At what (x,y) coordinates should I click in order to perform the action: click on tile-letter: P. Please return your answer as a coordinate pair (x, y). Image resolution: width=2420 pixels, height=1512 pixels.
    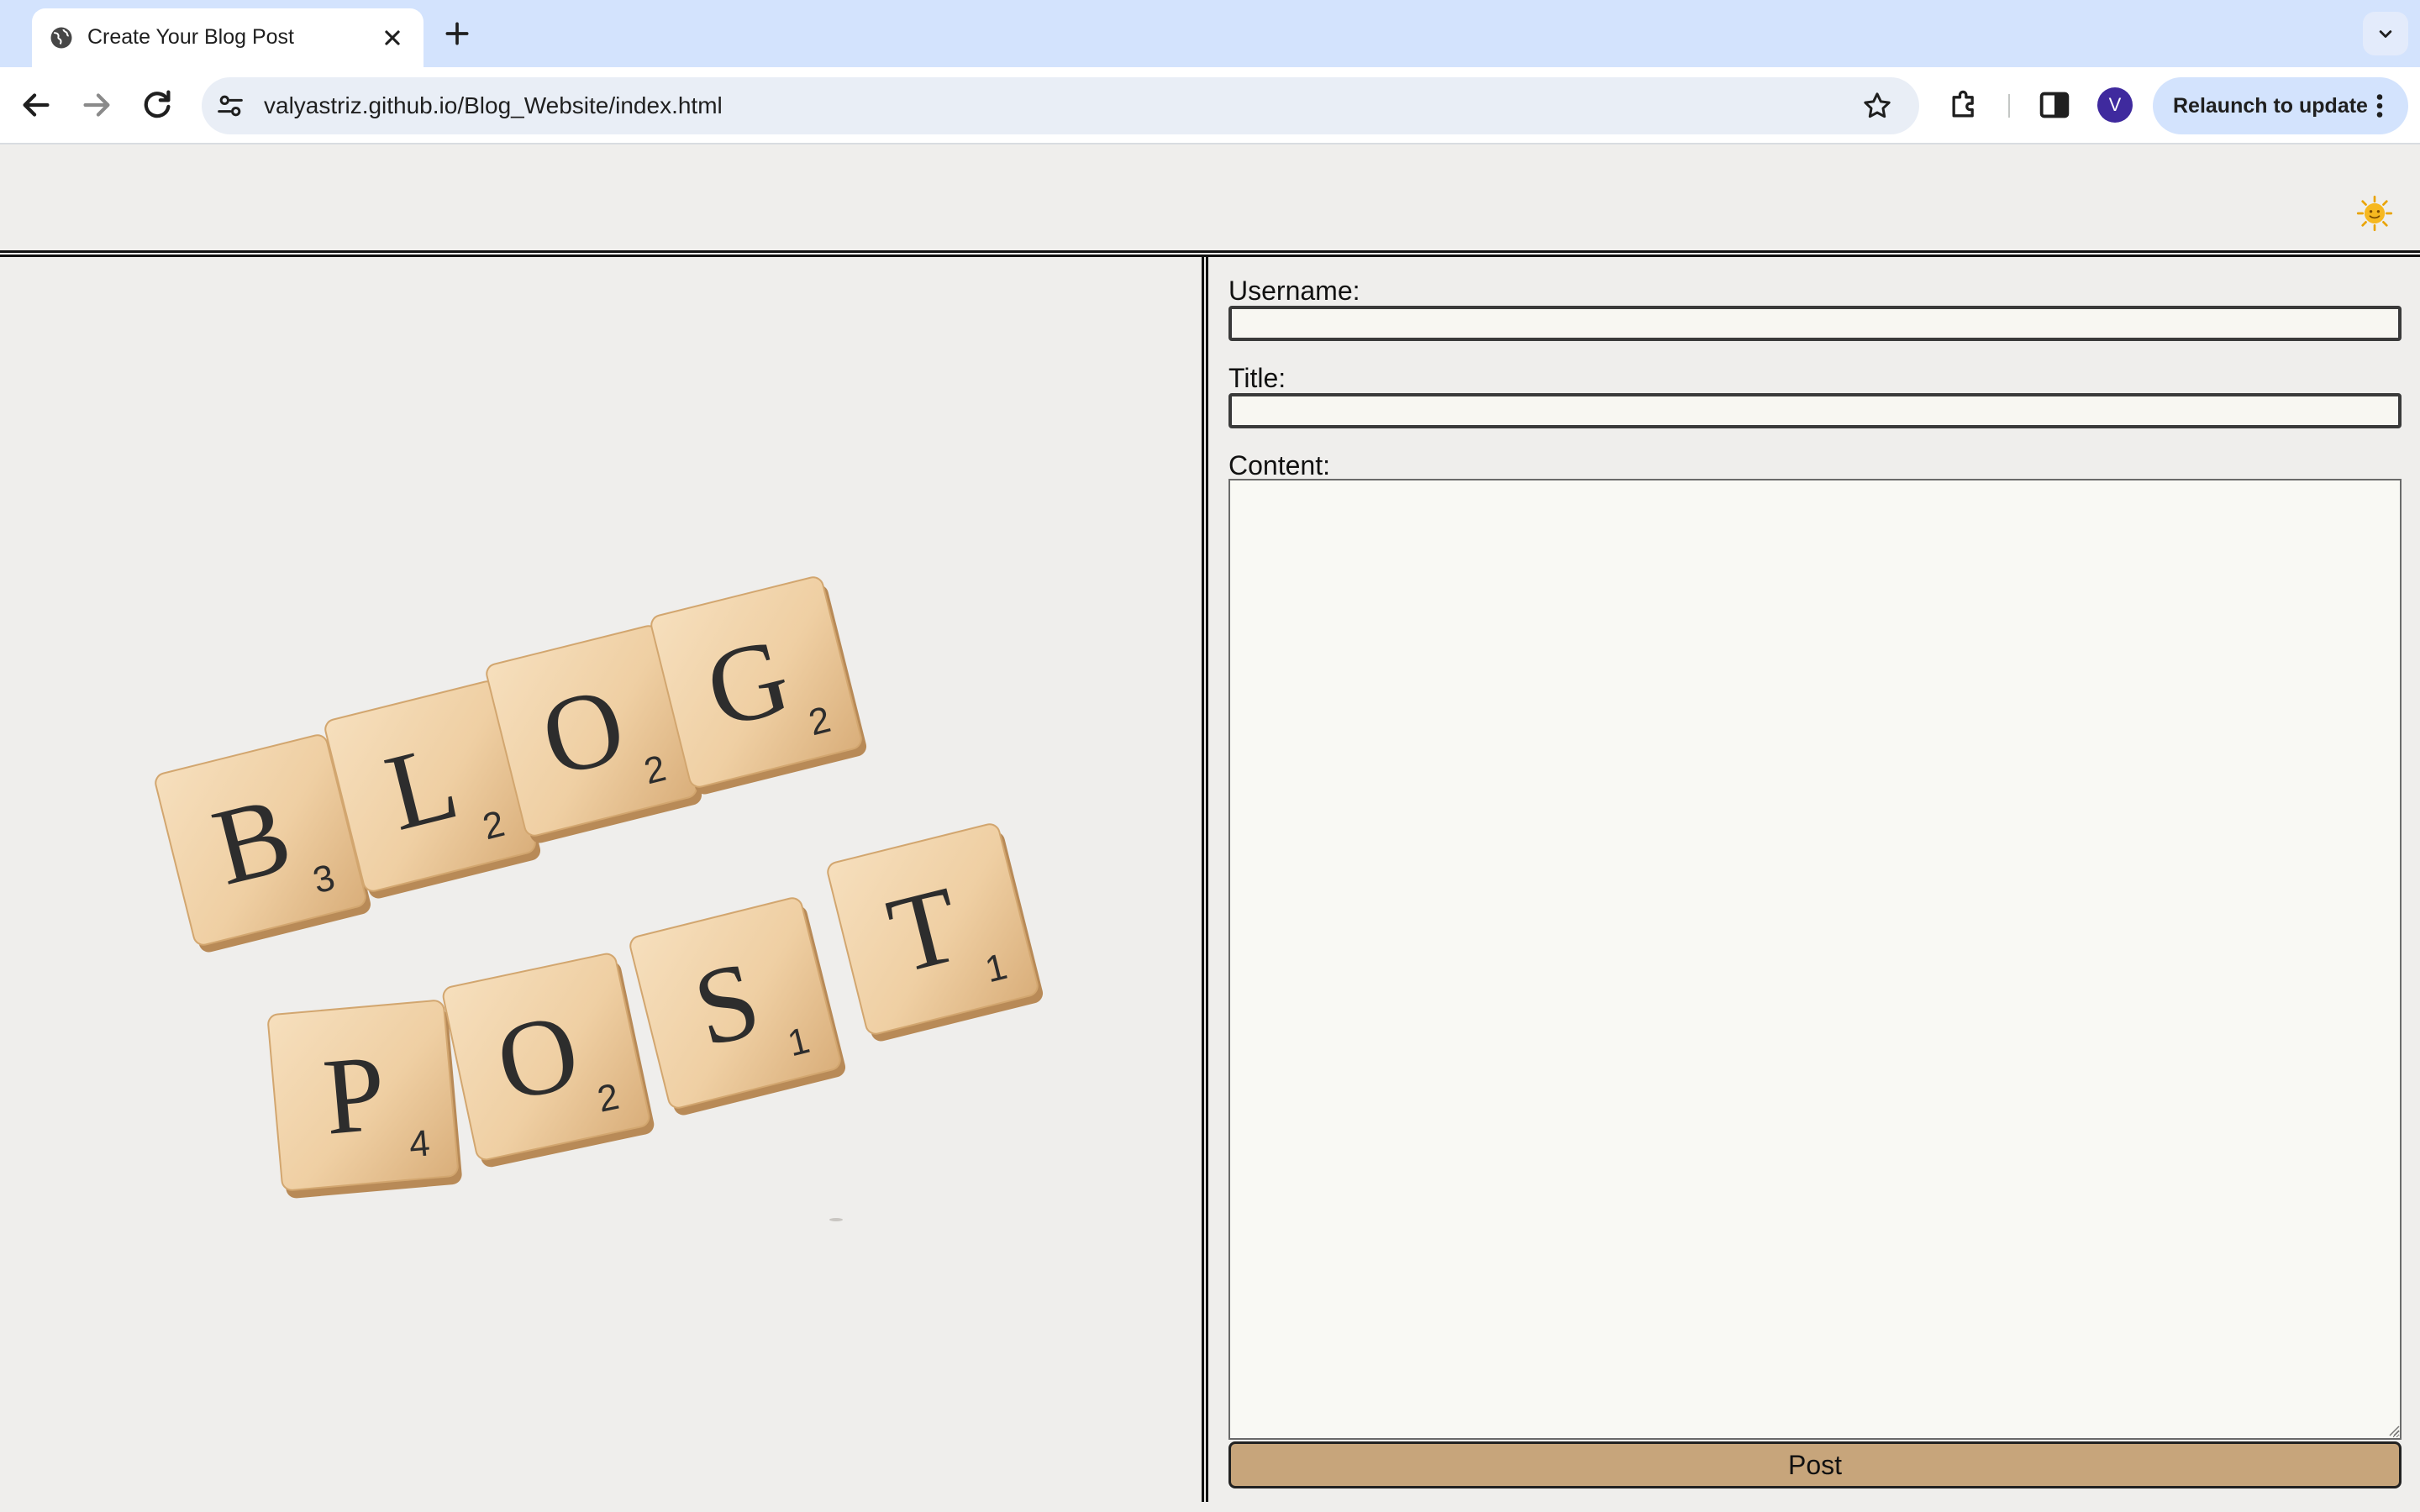
    Looking at the image, I should click on (355, 1095).